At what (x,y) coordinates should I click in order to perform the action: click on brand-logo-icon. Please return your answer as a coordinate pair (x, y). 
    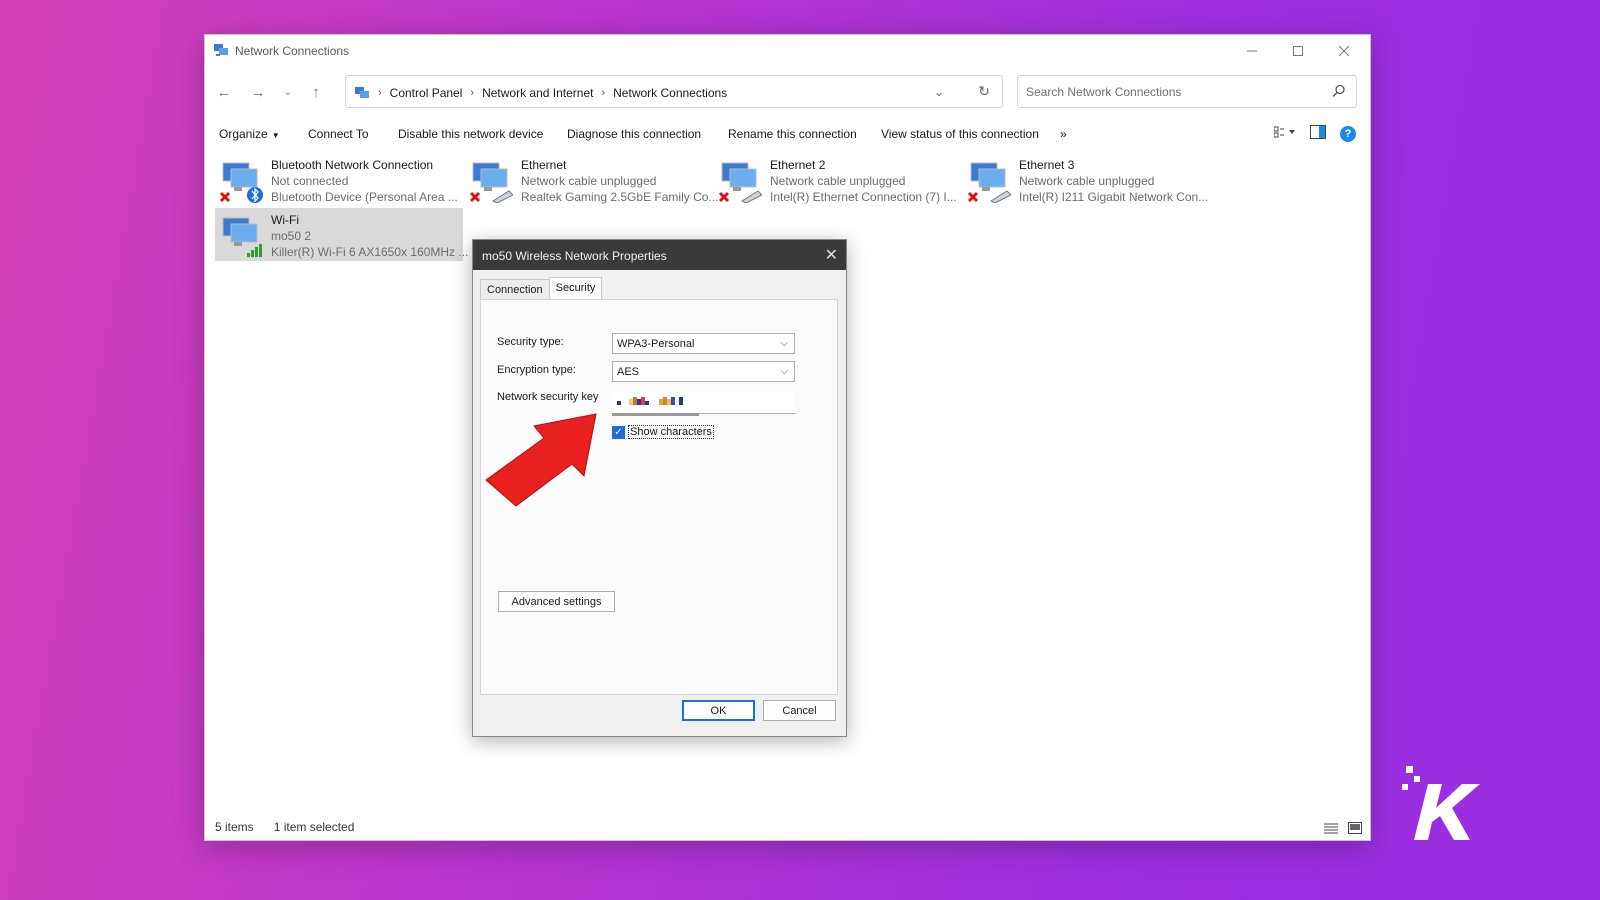
    Looking at the image, I should click on (1441, 803).